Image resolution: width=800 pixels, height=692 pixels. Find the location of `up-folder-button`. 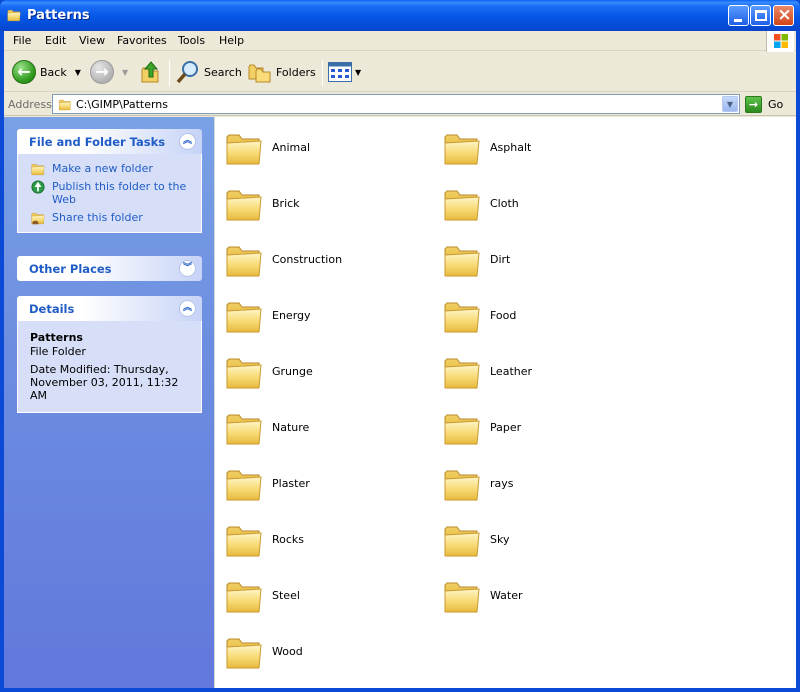

up-folder-button is located at coordinates (151, 72).